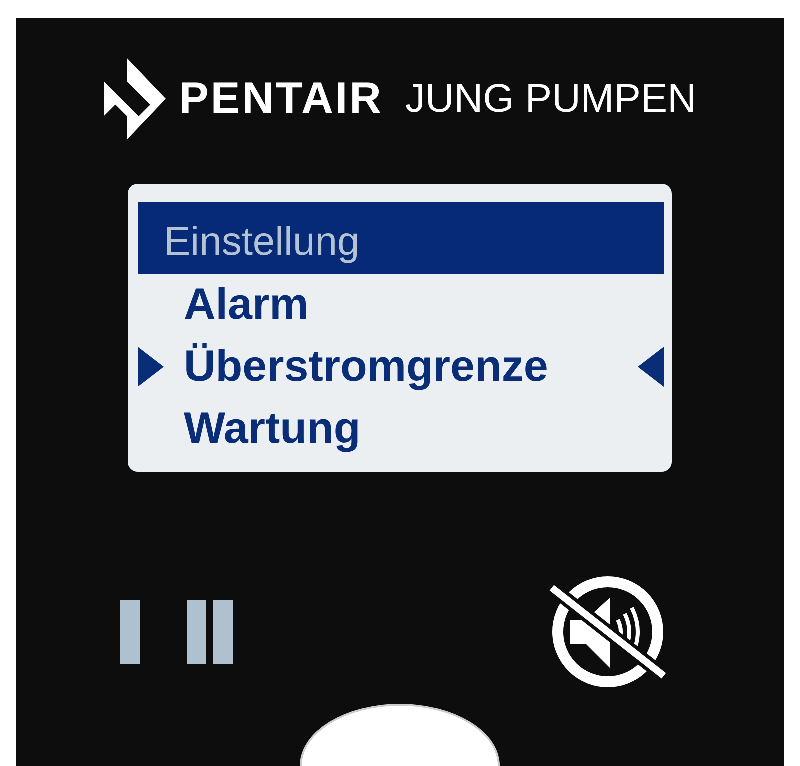 The width and height of the screenshot is (800, 766). Describe the element at coordinates (282, 99) in the screenshot. I see `brand-name: PENTAIR` at that location.